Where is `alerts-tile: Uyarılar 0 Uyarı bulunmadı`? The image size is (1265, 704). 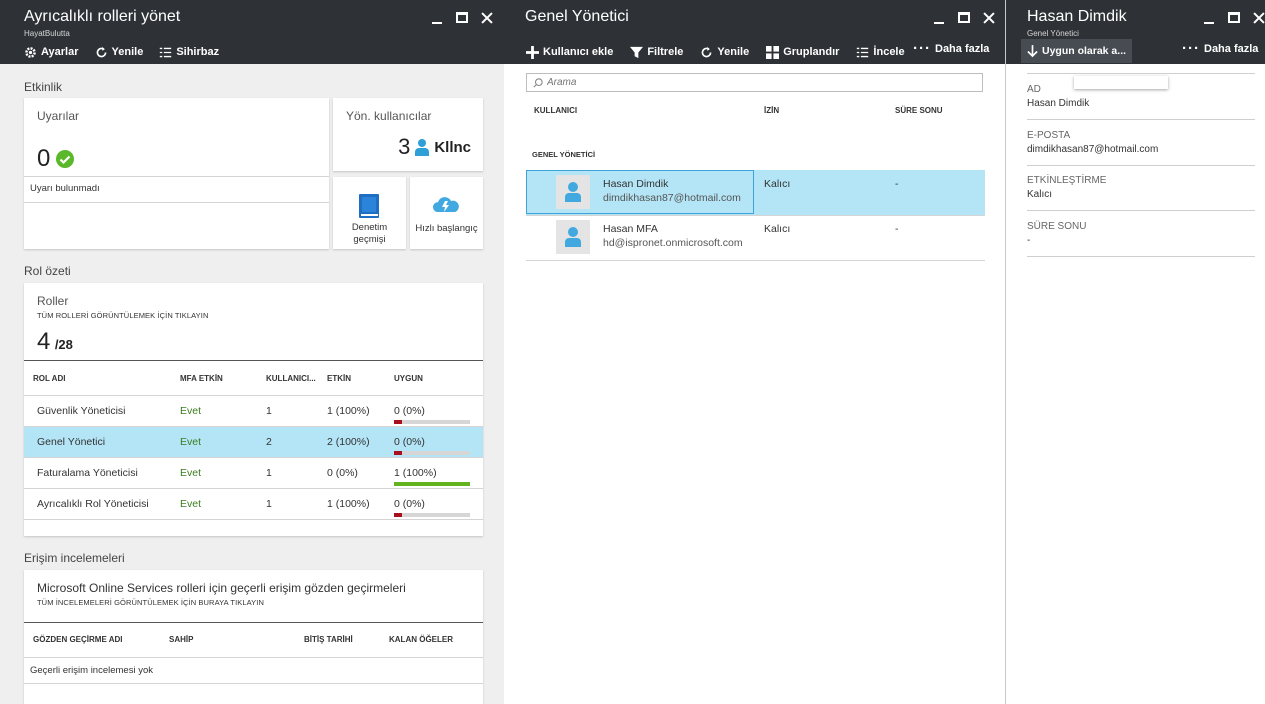 alerts-tile: Uyarılar 0 Uyarı bulunmadı is located at coordinates (176, 173).